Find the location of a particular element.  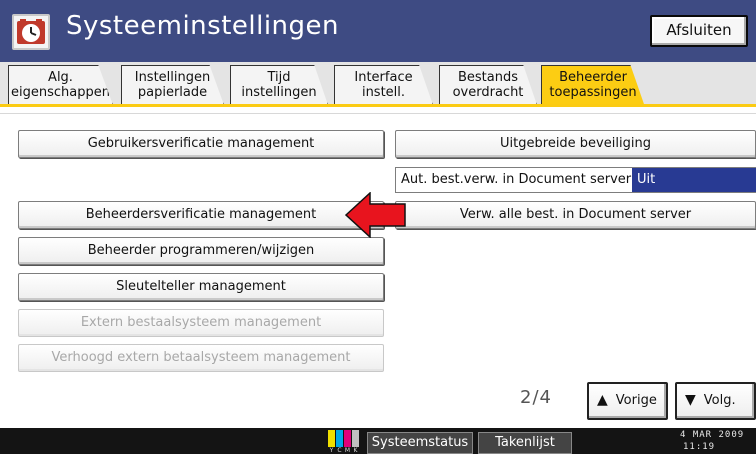

toner-label-c: C is located at coordinates (339, 450).